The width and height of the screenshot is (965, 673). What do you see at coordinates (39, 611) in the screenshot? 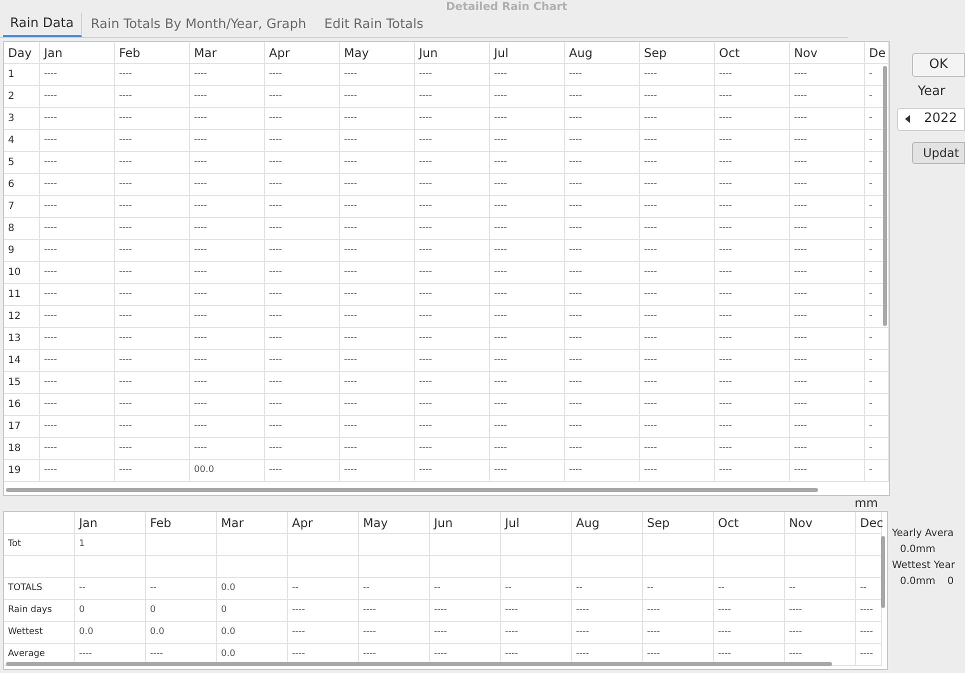
I see `row-label: Rain days` at bounding box center [39, 611].